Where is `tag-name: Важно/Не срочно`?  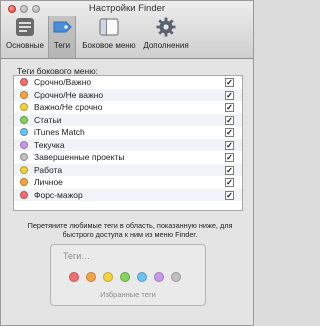
tag-name: Важно/Не срочно is located at coordinates (68, 107).